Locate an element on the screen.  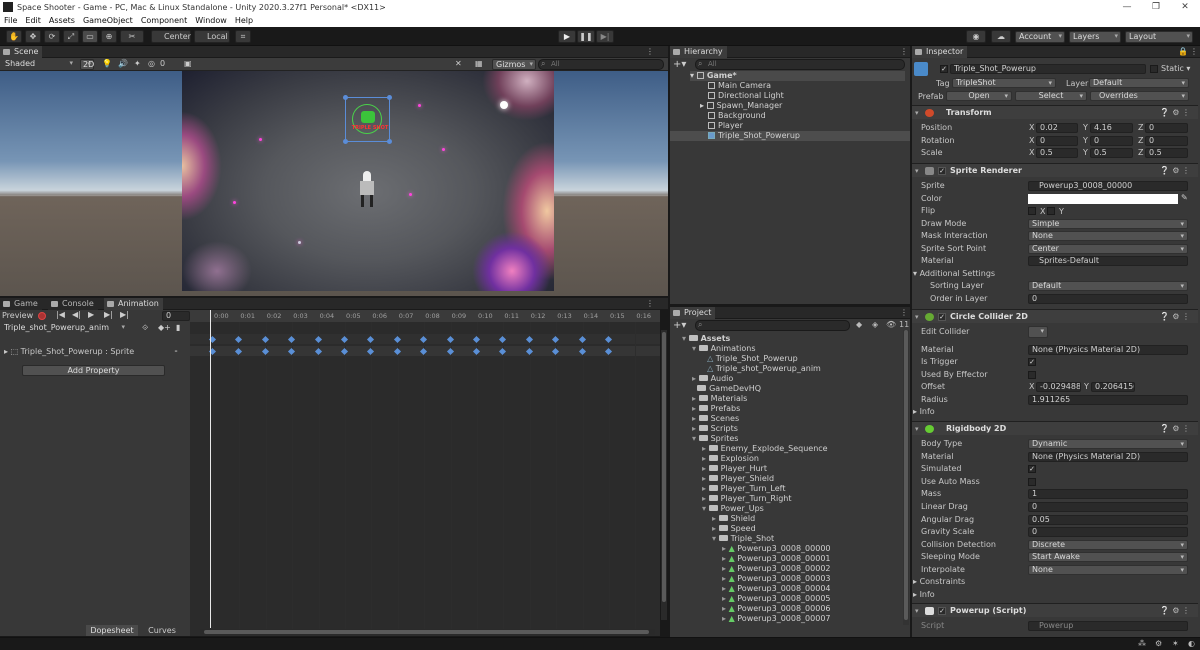
position-y-field: 4.16 is located at coordinates (1111, 128).